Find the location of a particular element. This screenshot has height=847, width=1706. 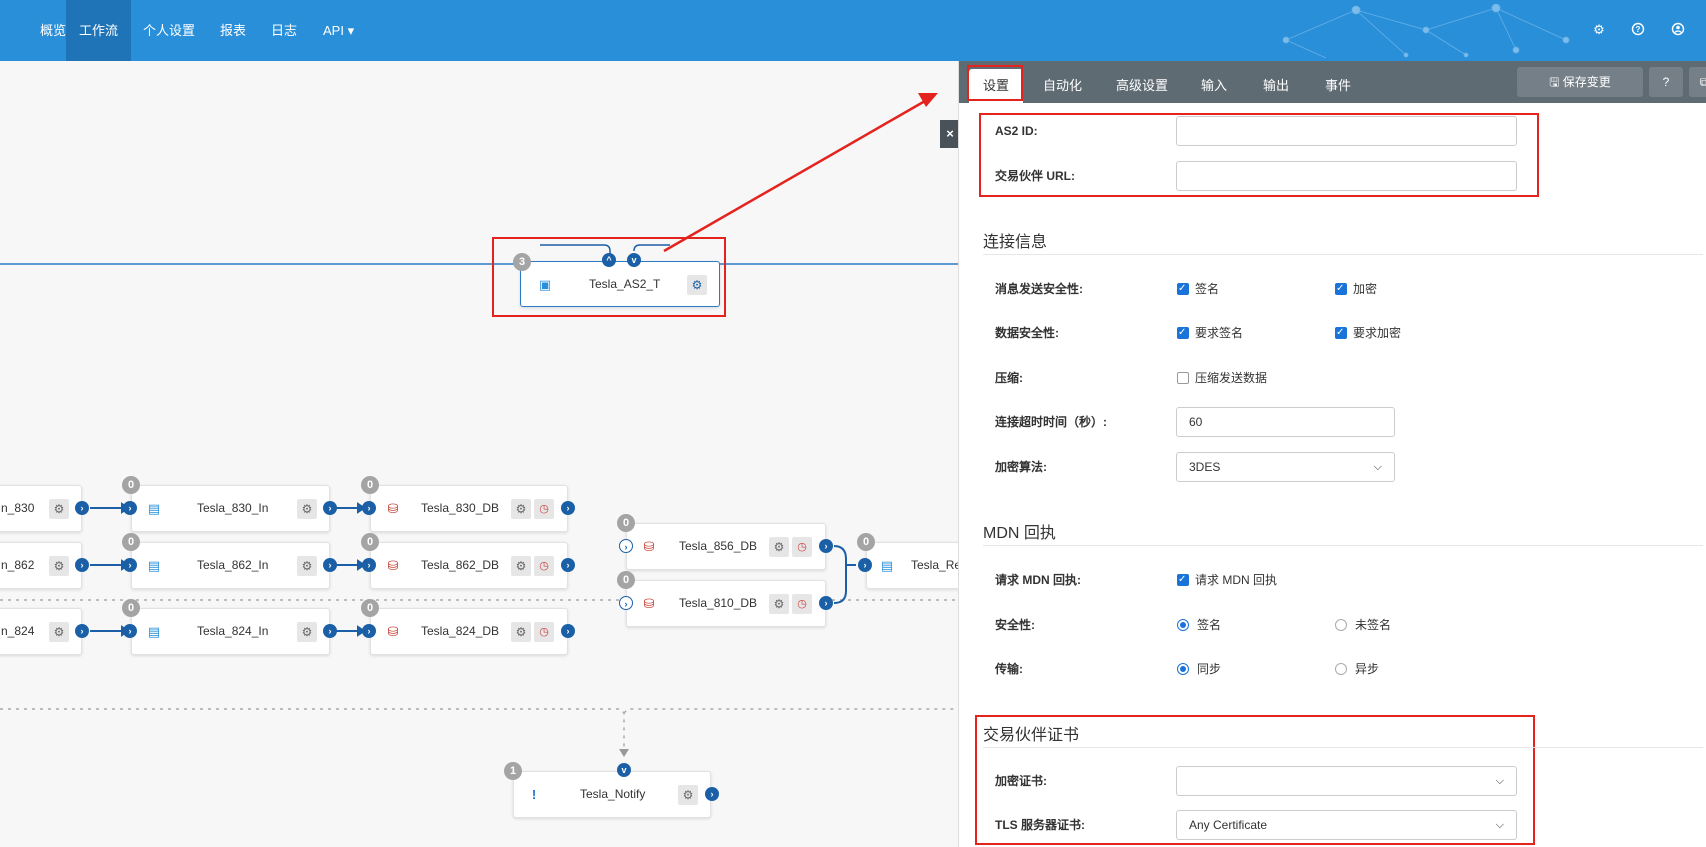

tab-events: 事件 is located at coordinates (1338, 86).